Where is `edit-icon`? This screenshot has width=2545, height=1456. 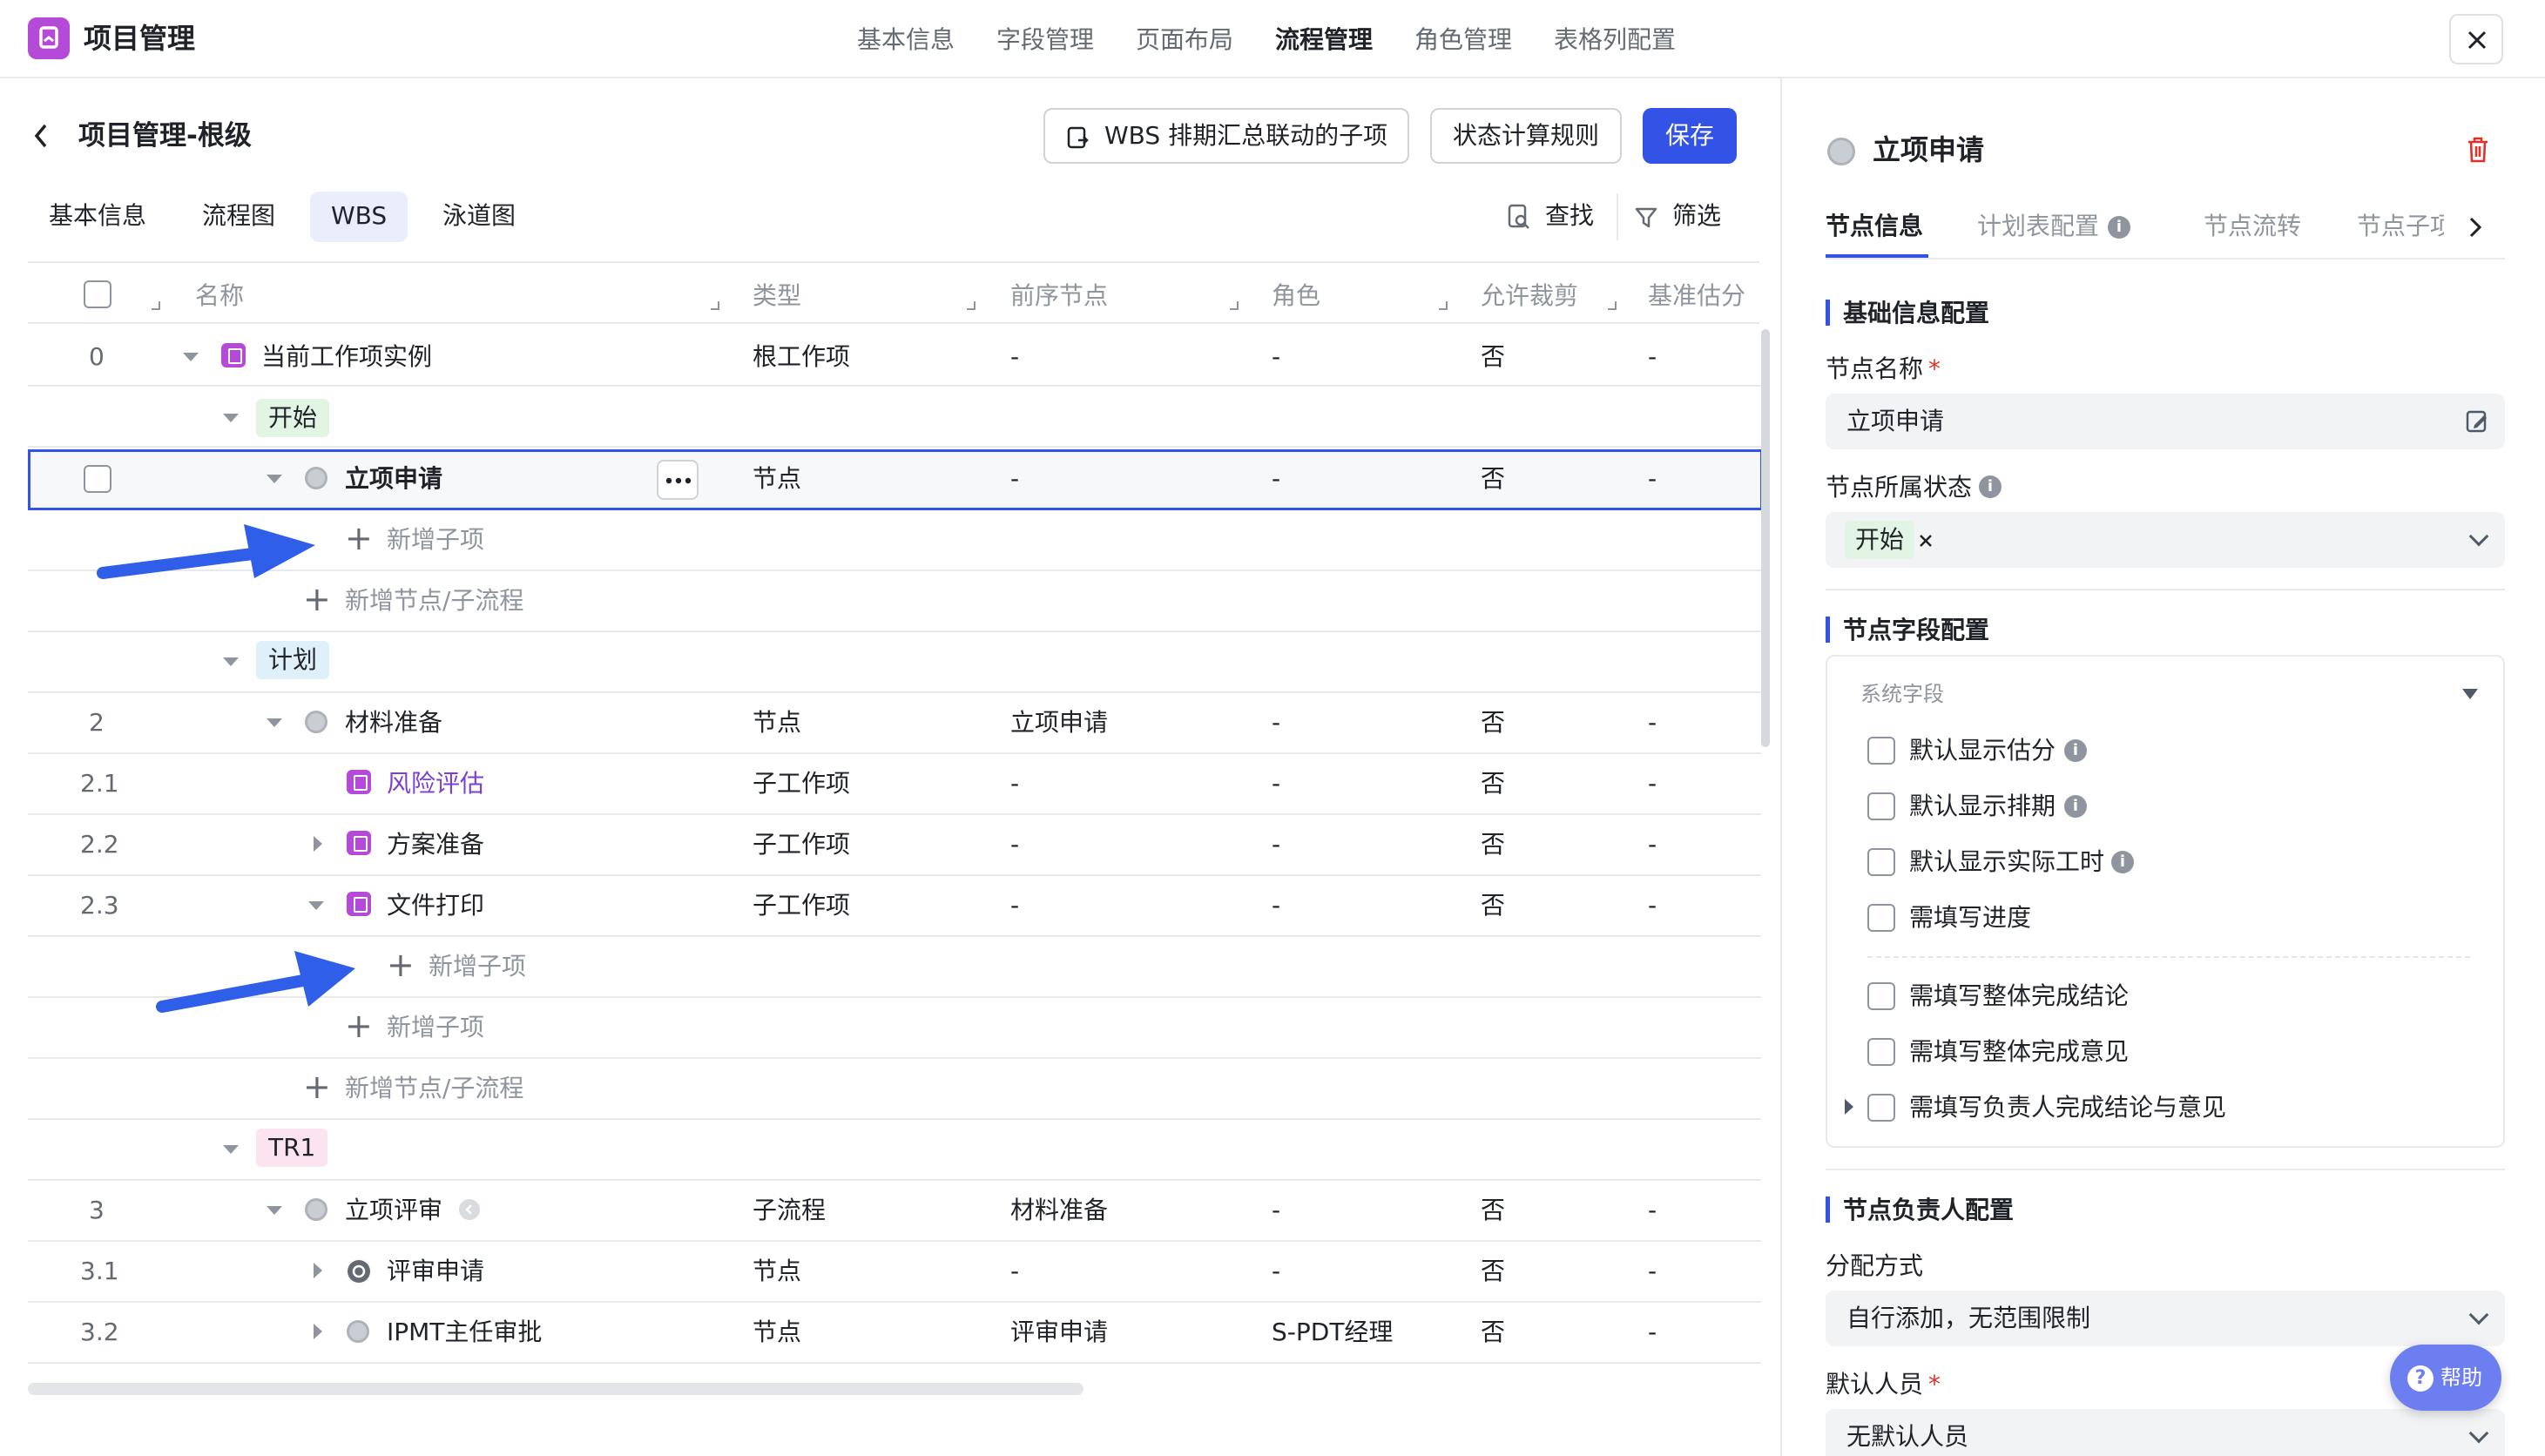
edit-icon is located at coordinates (2477, 421).